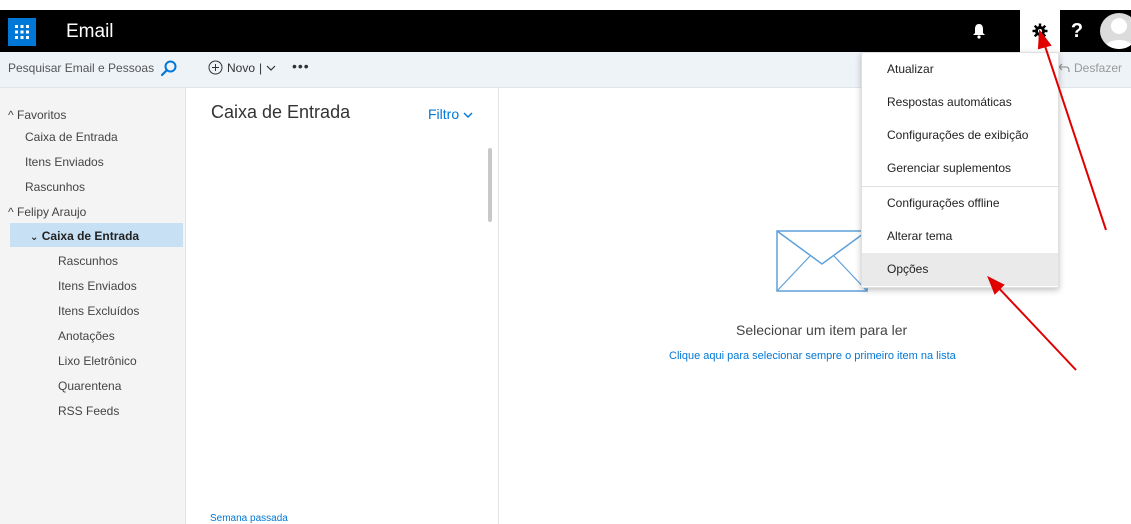  I want to click on avatar, so click(1115, 31).